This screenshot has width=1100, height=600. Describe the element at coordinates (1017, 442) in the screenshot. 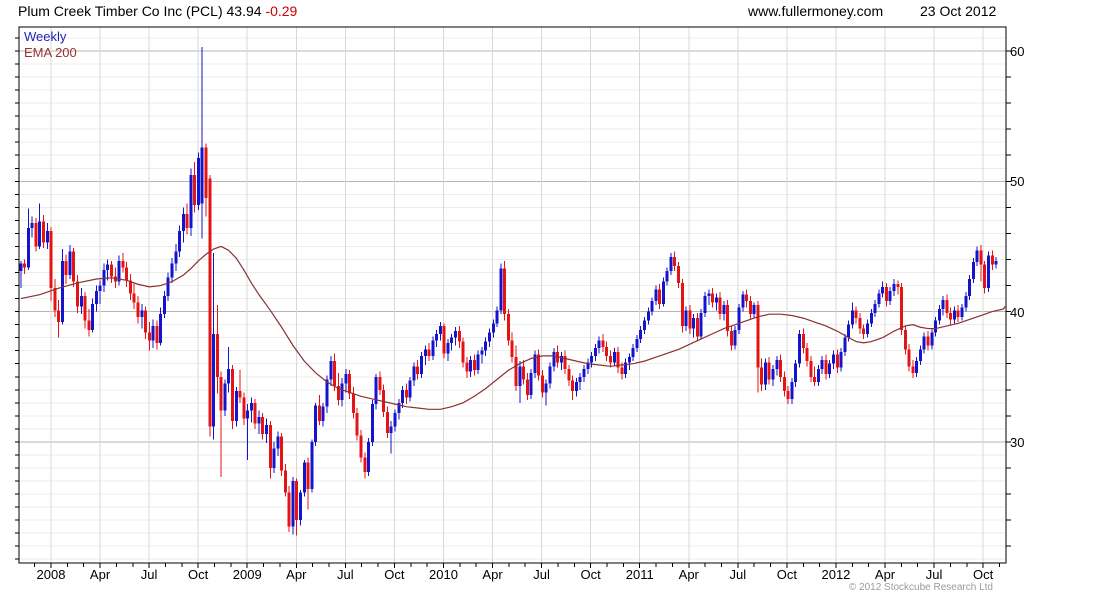

I see `y-axis-label: 30` at that location.